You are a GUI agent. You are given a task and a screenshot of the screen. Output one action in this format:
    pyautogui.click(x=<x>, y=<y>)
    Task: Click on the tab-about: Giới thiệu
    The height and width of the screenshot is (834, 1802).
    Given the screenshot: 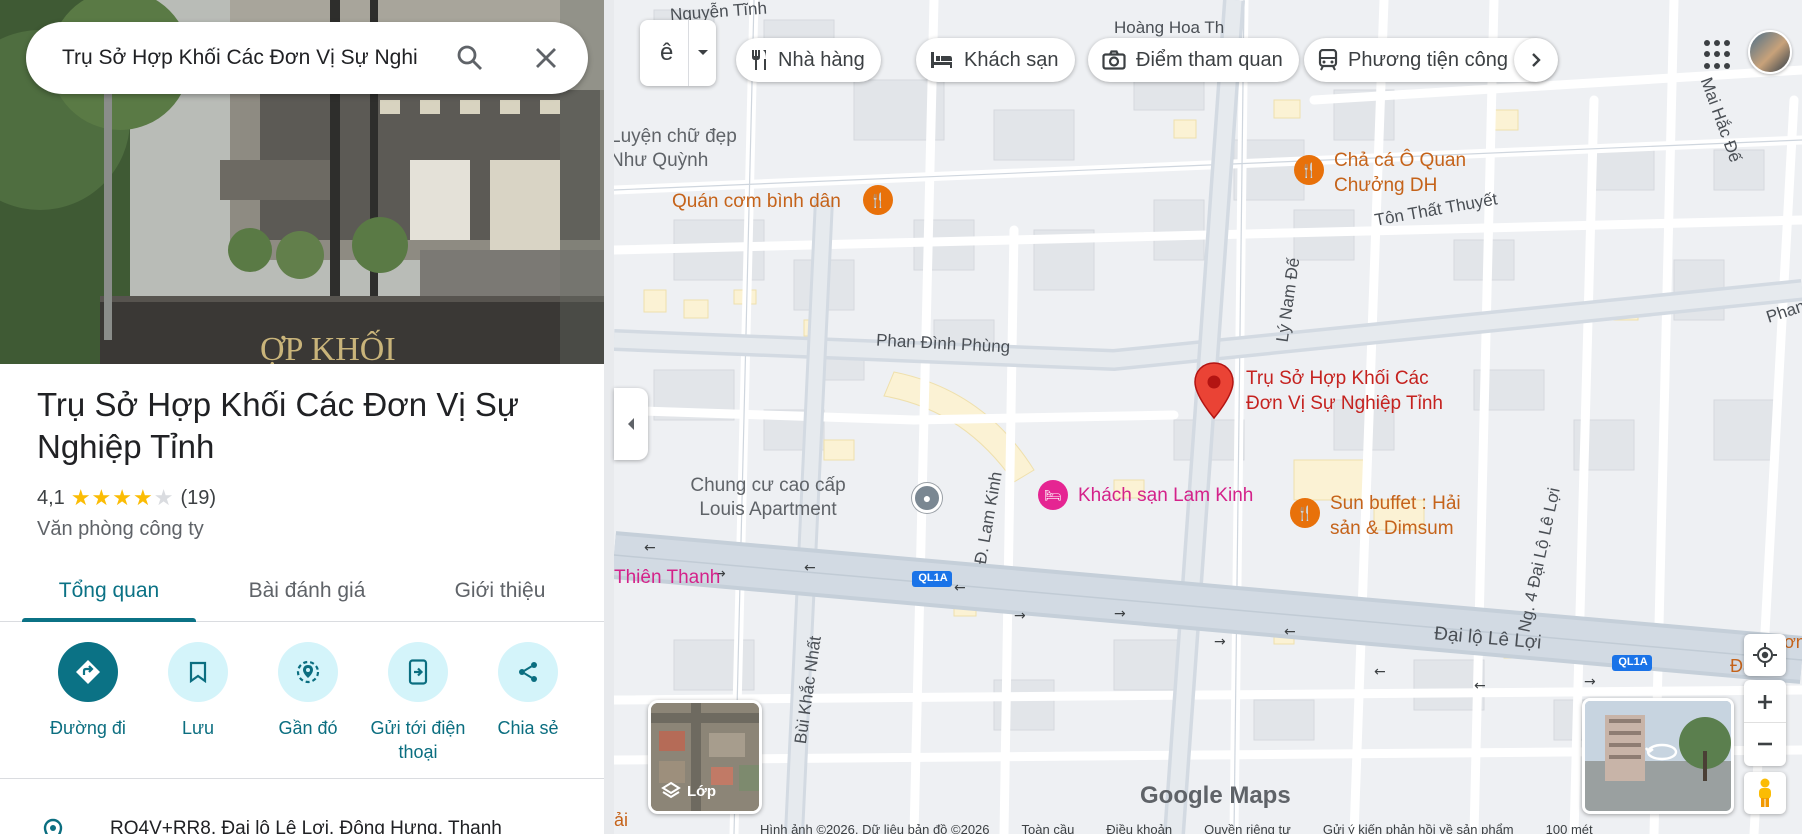 What is the action you would take?
    pyautogui.click(x=500, y=590)
    